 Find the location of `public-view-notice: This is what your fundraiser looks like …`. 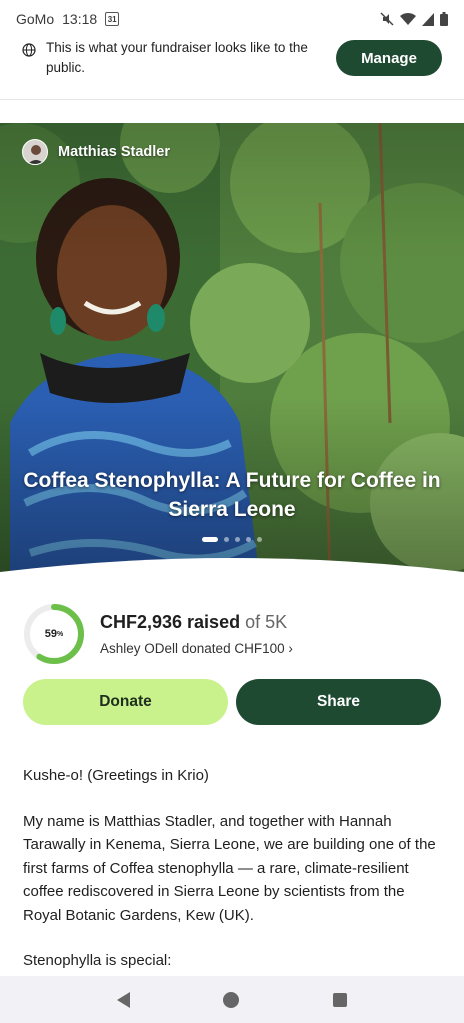

public-view-notice: This is what your fundraiser looks like … is located at coordinates (232, 69).